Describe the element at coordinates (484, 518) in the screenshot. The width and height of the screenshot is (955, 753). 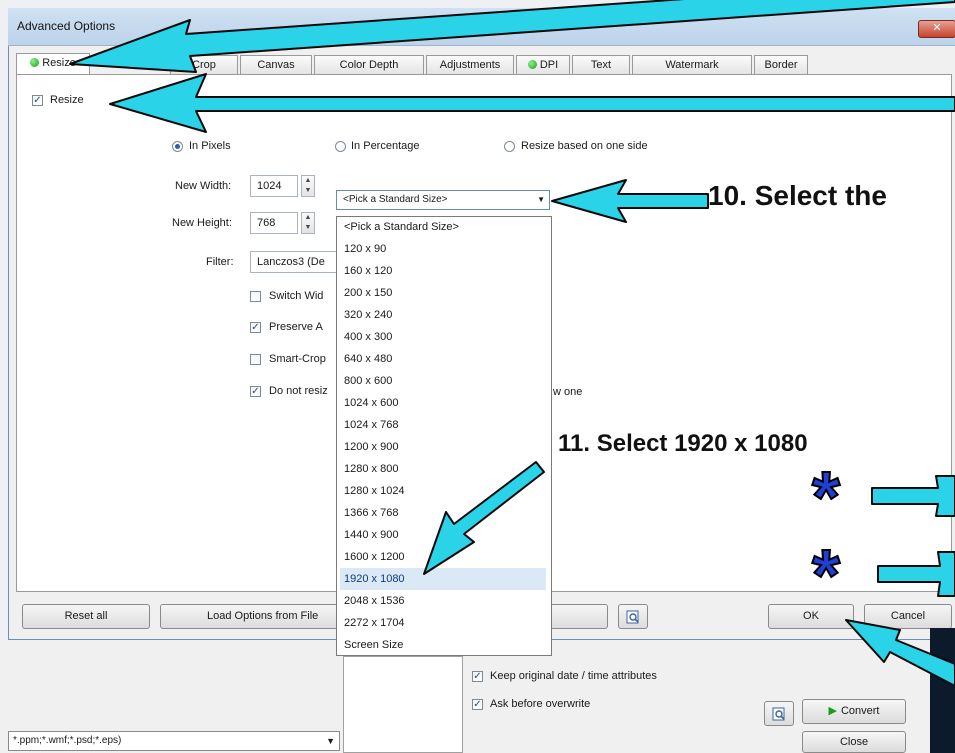
I see `arrow-to-1920-option` at that location.